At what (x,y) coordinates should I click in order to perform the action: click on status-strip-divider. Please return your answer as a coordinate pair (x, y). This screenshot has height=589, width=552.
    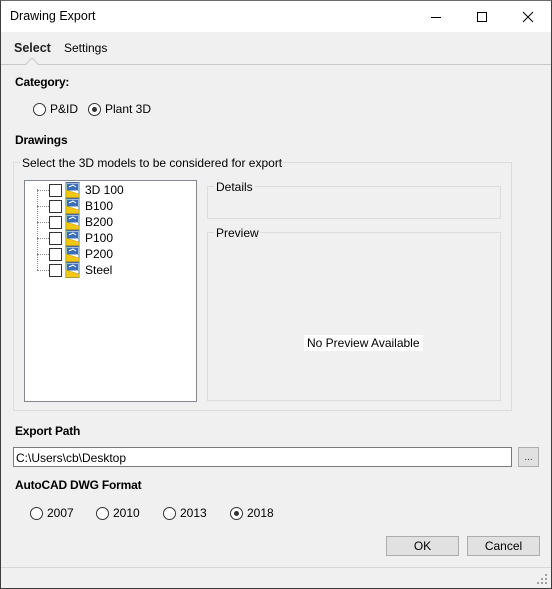
    Looking at the image, I should click on (276, 567).